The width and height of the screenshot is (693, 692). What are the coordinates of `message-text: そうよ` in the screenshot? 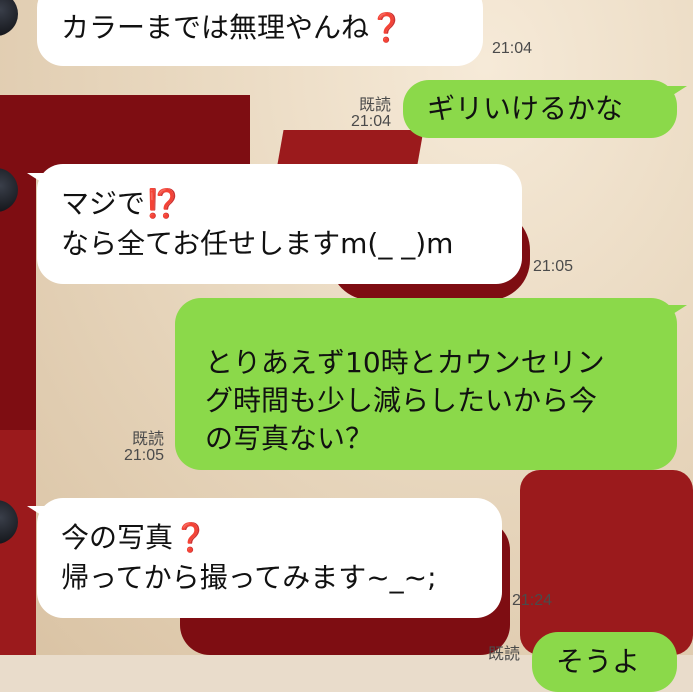 It's located at (598, 661).